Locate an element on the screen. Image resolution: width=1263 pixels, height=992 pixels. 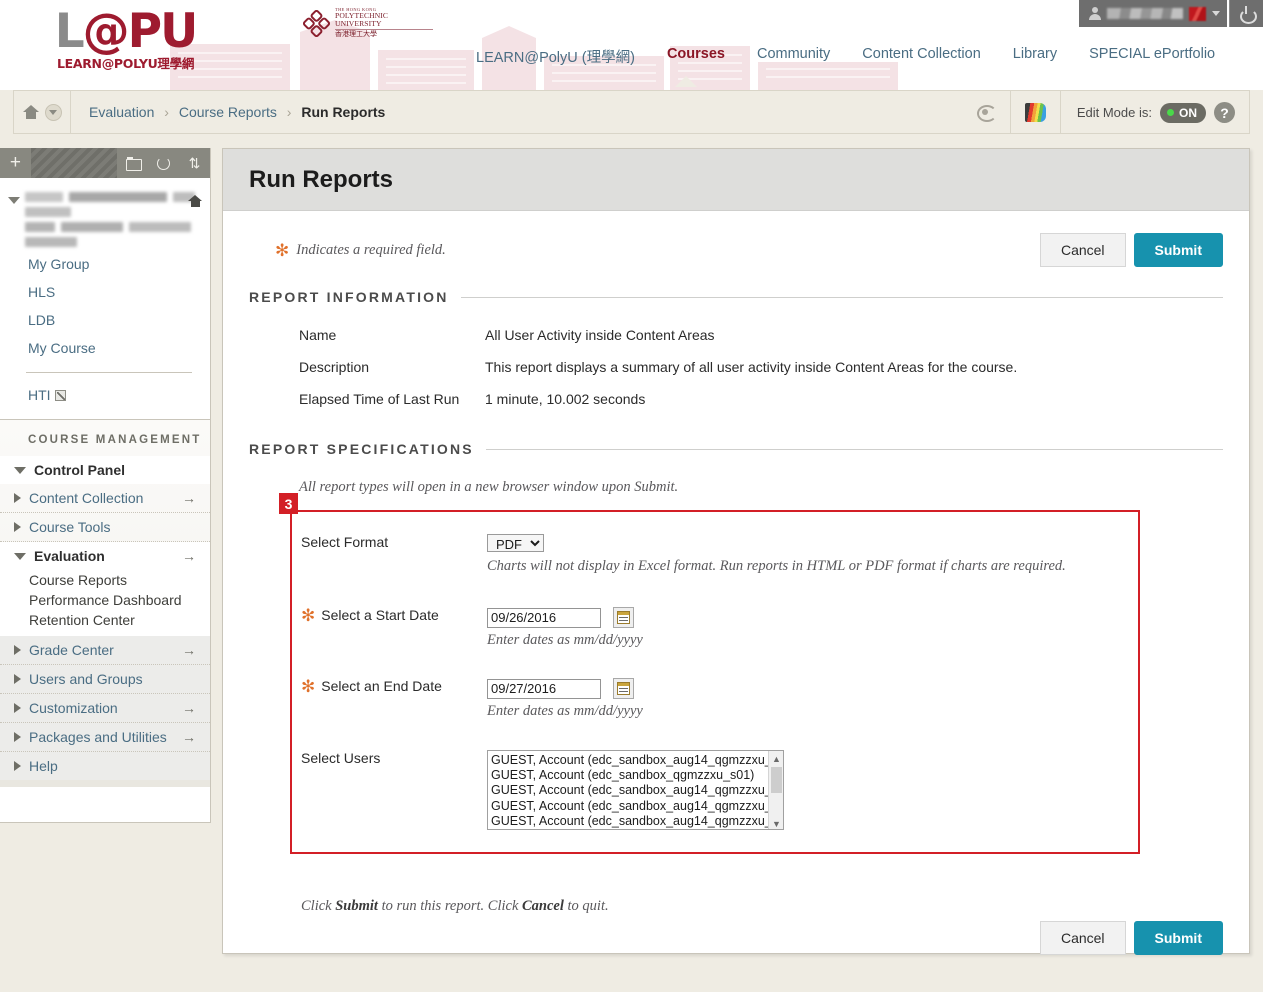
nav-active-tab-arrow is located at coordinates (686, 81).